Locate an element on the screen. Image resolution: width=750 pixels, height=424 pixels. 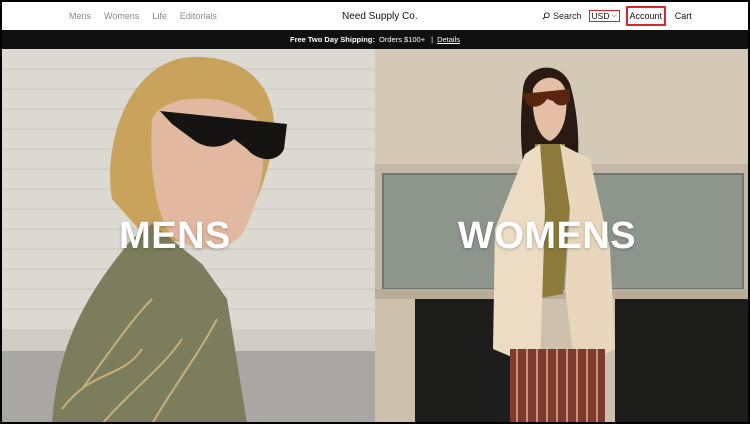
nav-link-womens: Womens is located at coordinates (121, 16).